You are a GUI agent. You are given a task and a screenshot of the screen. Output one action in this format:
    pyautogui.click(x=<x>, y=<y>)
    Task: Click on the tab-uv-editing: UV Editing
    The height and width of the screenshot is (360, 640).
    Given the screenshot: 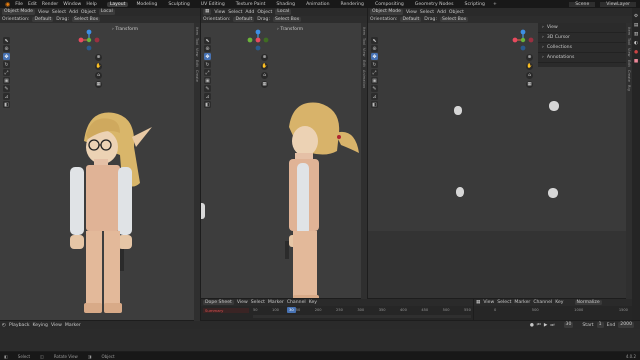 What is the action you would take?
    pyautogui.click(x=213, y=4)
    